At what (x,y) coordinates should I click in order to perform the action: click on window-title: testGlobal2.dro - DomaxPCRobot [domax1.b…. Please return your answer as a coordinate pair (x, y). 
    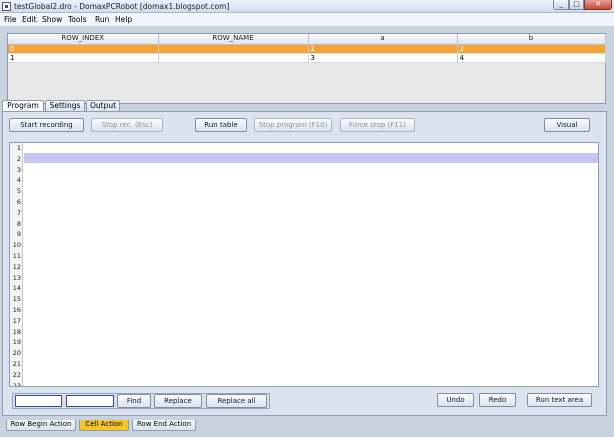
    Looking at the image, I should click on (122, 6).